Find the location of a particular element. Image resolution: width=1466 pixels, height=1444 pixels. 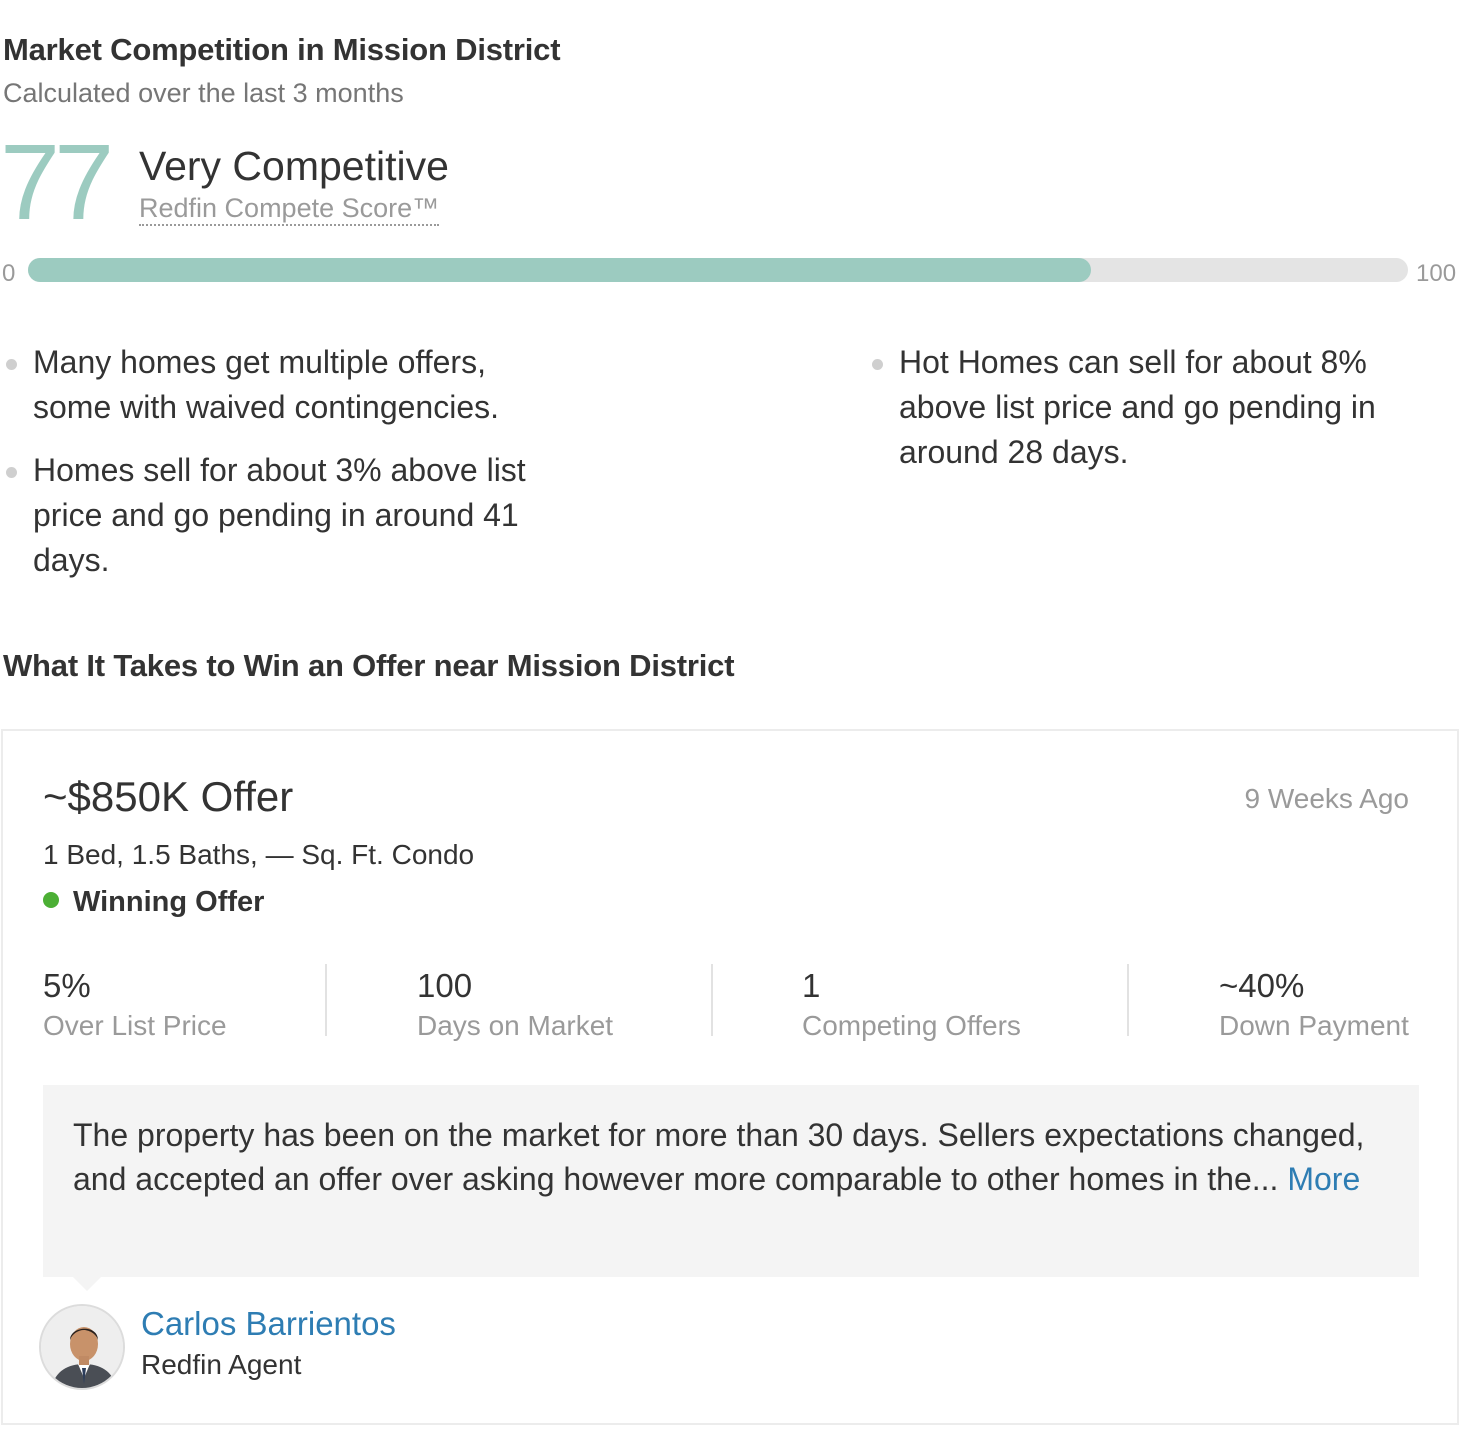

stat-label: Competing Offers is located at coordinates (911, 1025).